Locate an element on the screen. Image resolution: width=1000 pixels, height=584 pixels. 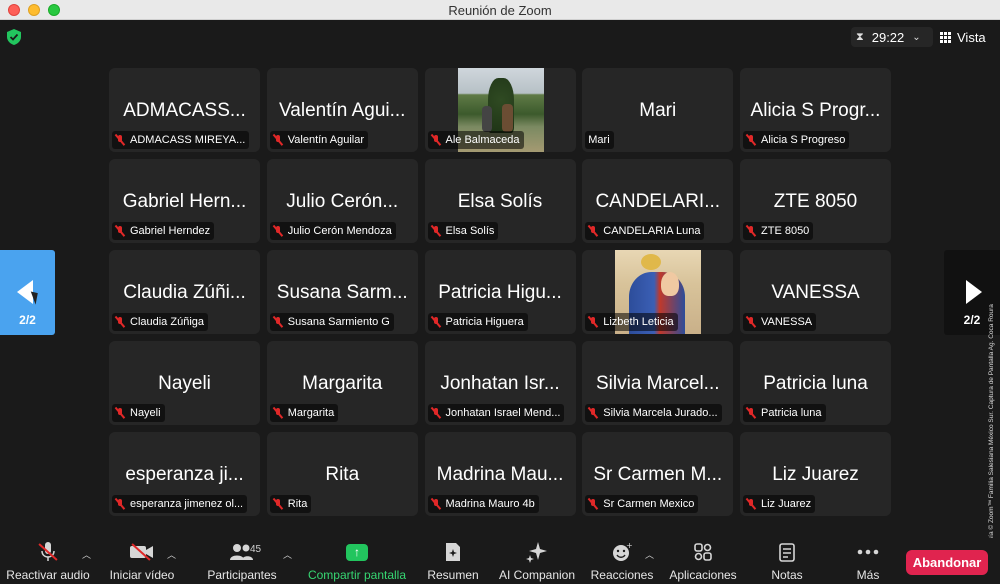
meeting-timer: ⧗ 29:22 ⌄ is located at coordinates (892, 37).